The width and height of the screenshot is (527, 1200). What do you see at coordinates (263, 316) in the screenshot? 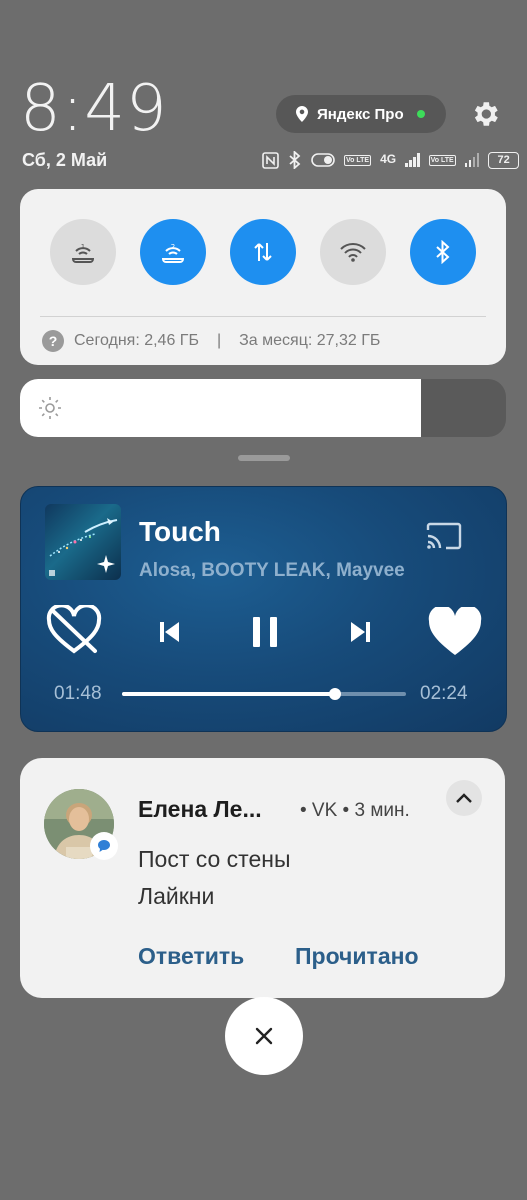
I see `divider` at bounding box center [263, 316].